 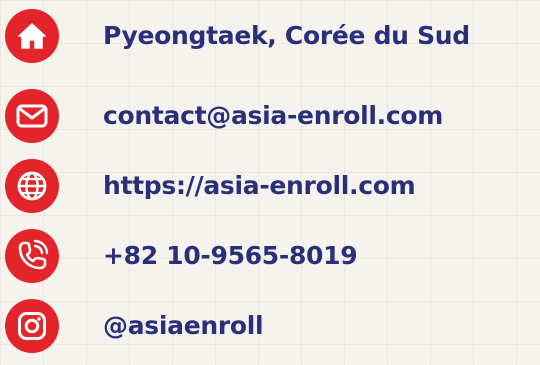 I want to click on website-link: https://asia-enroll.com, so click(x=259, y=185).